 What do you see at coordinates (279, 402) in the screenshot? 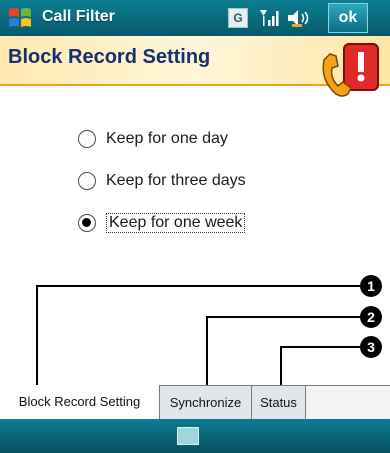
I see `tab-status: Status` at bounding box center [279, 402].